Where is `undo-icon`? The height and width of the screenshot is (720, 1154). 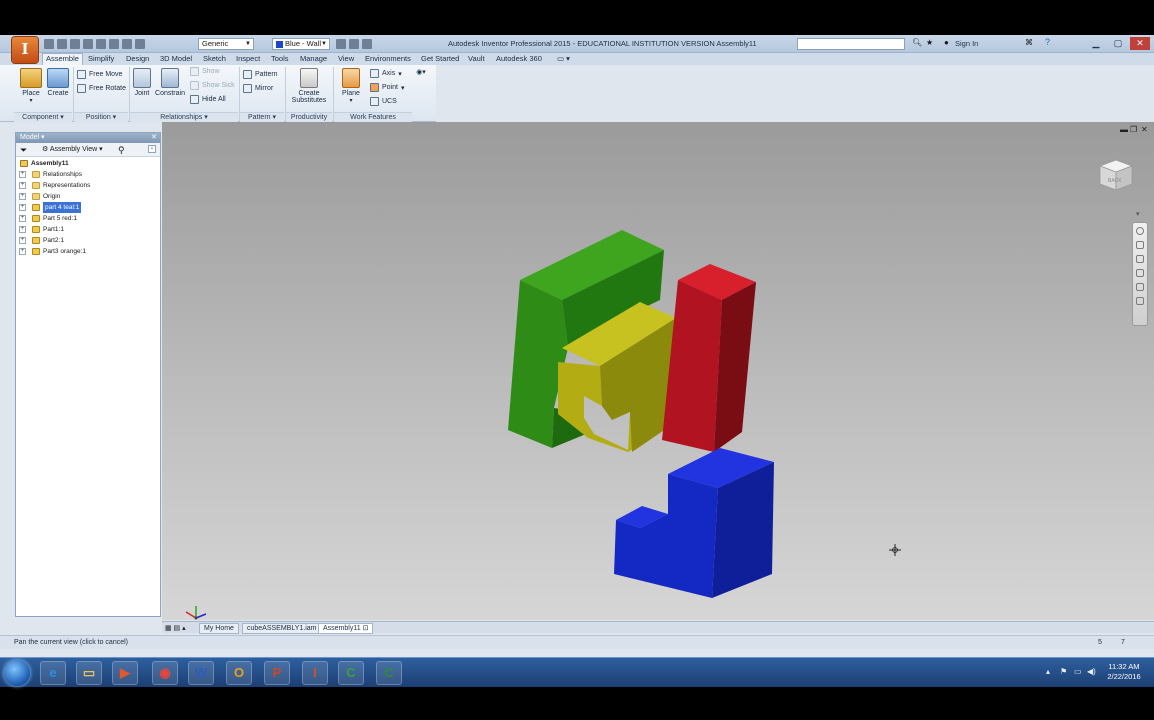 undo-icon is located at coordinates (88, 44).